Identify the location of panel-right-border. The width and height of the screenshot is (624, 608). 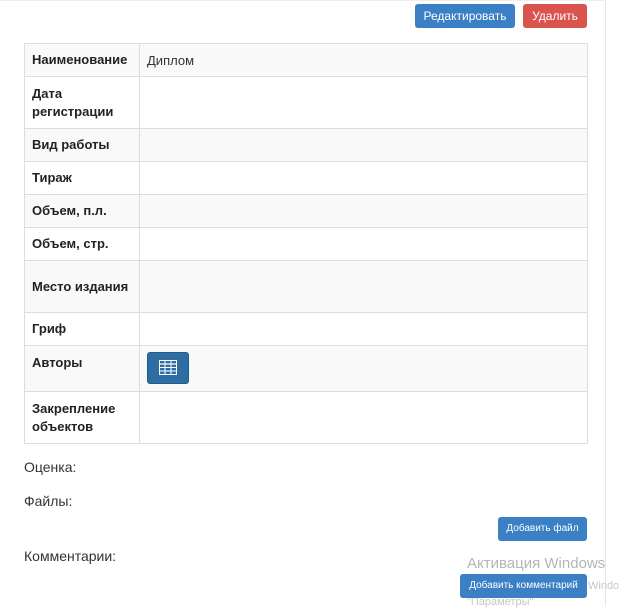
(605, 303).